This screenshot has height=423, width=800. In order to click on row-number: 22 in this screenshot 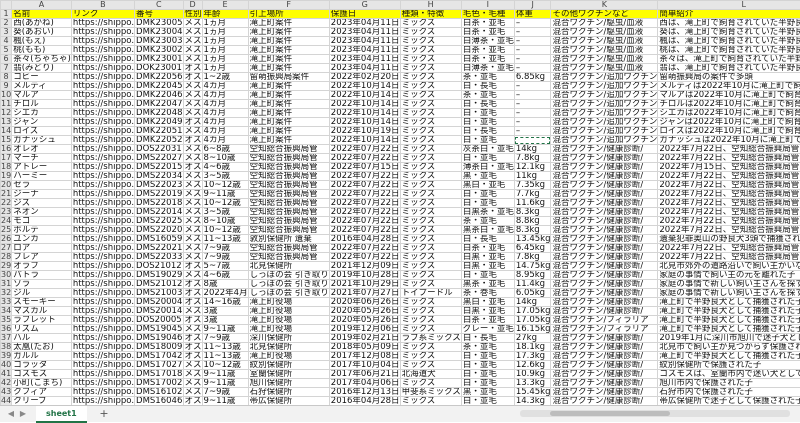, I will do `click(6, 203)`.